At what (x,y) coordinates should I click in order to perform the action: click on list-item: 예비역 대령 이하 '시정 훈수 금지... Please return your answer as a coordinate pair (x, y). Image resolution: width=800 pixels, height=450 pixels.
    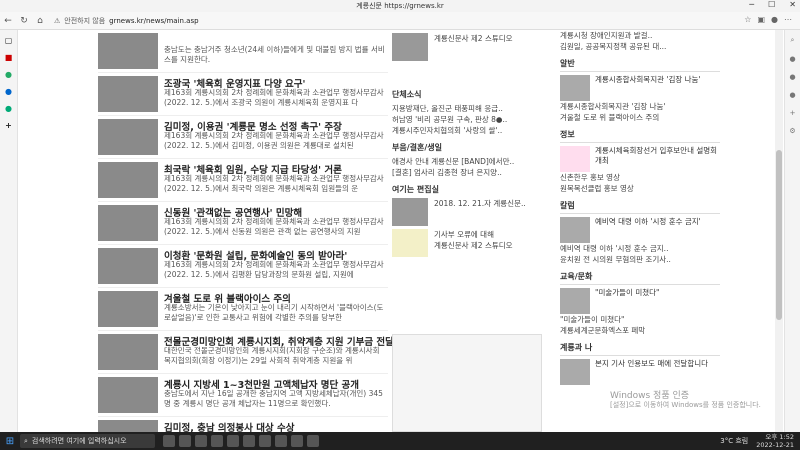
    Looking at the image, I should click on (640, 248).